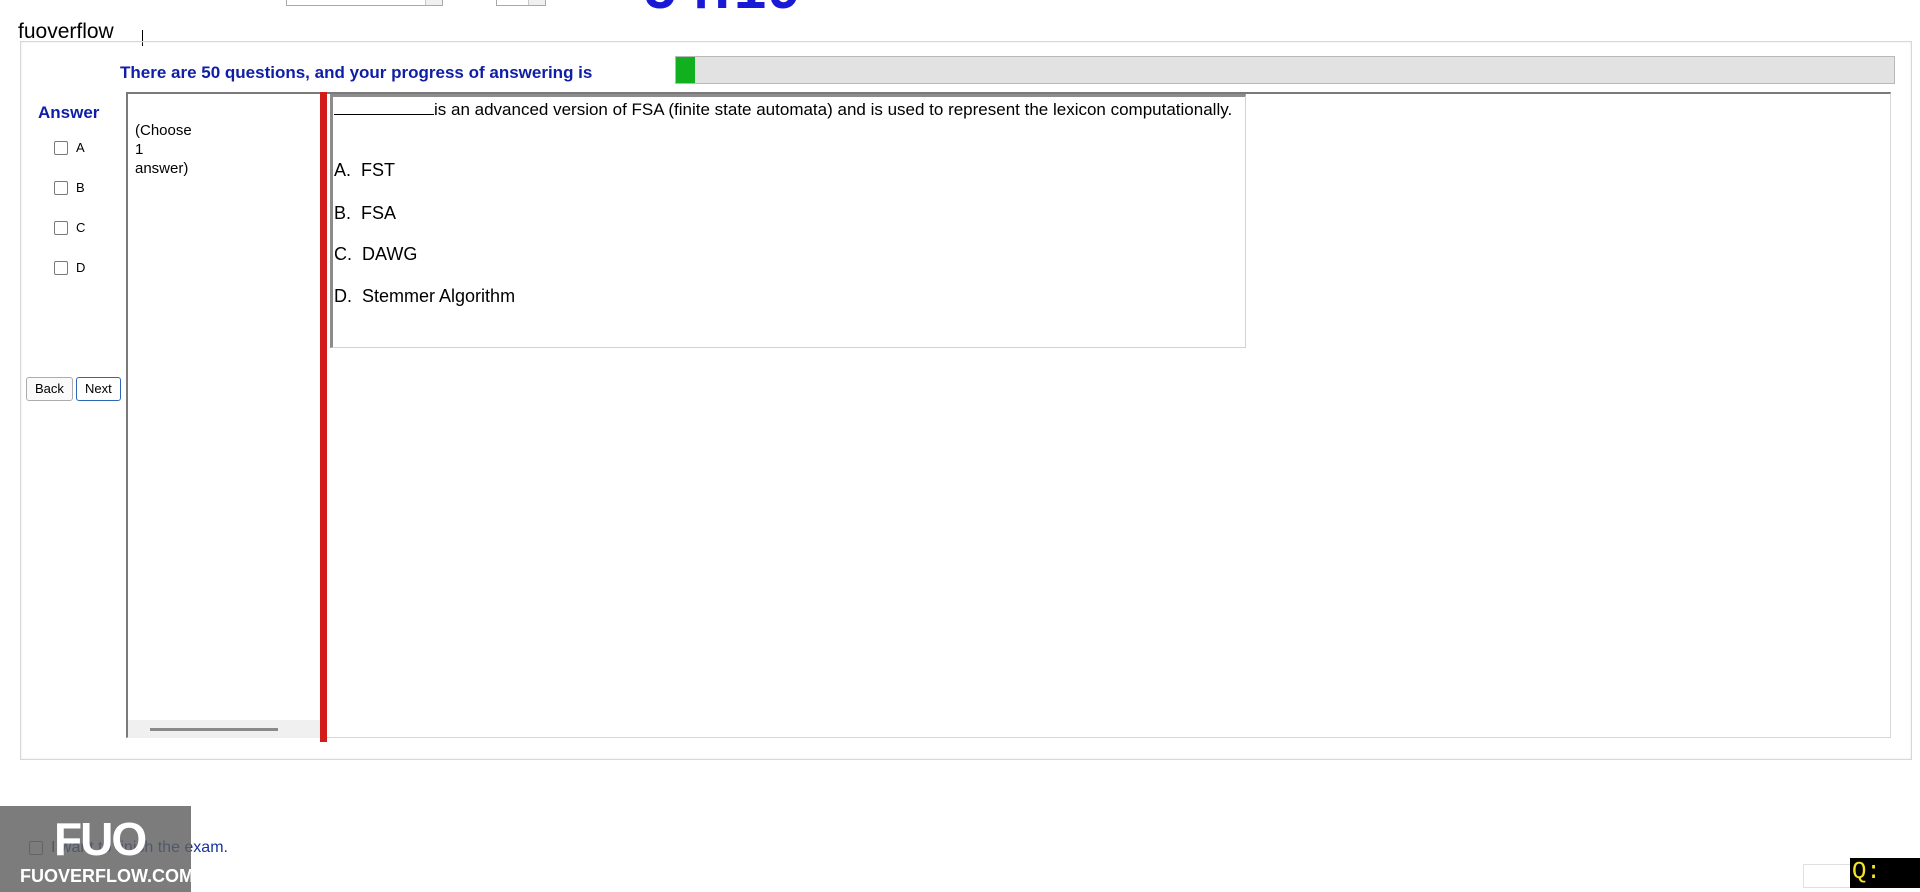 Image resolution: width=1920 pixels, height=892 pixels. Describe the element at coordinates (214, 729) in the screenshot. I see `scrollbar-thumb` at that location.